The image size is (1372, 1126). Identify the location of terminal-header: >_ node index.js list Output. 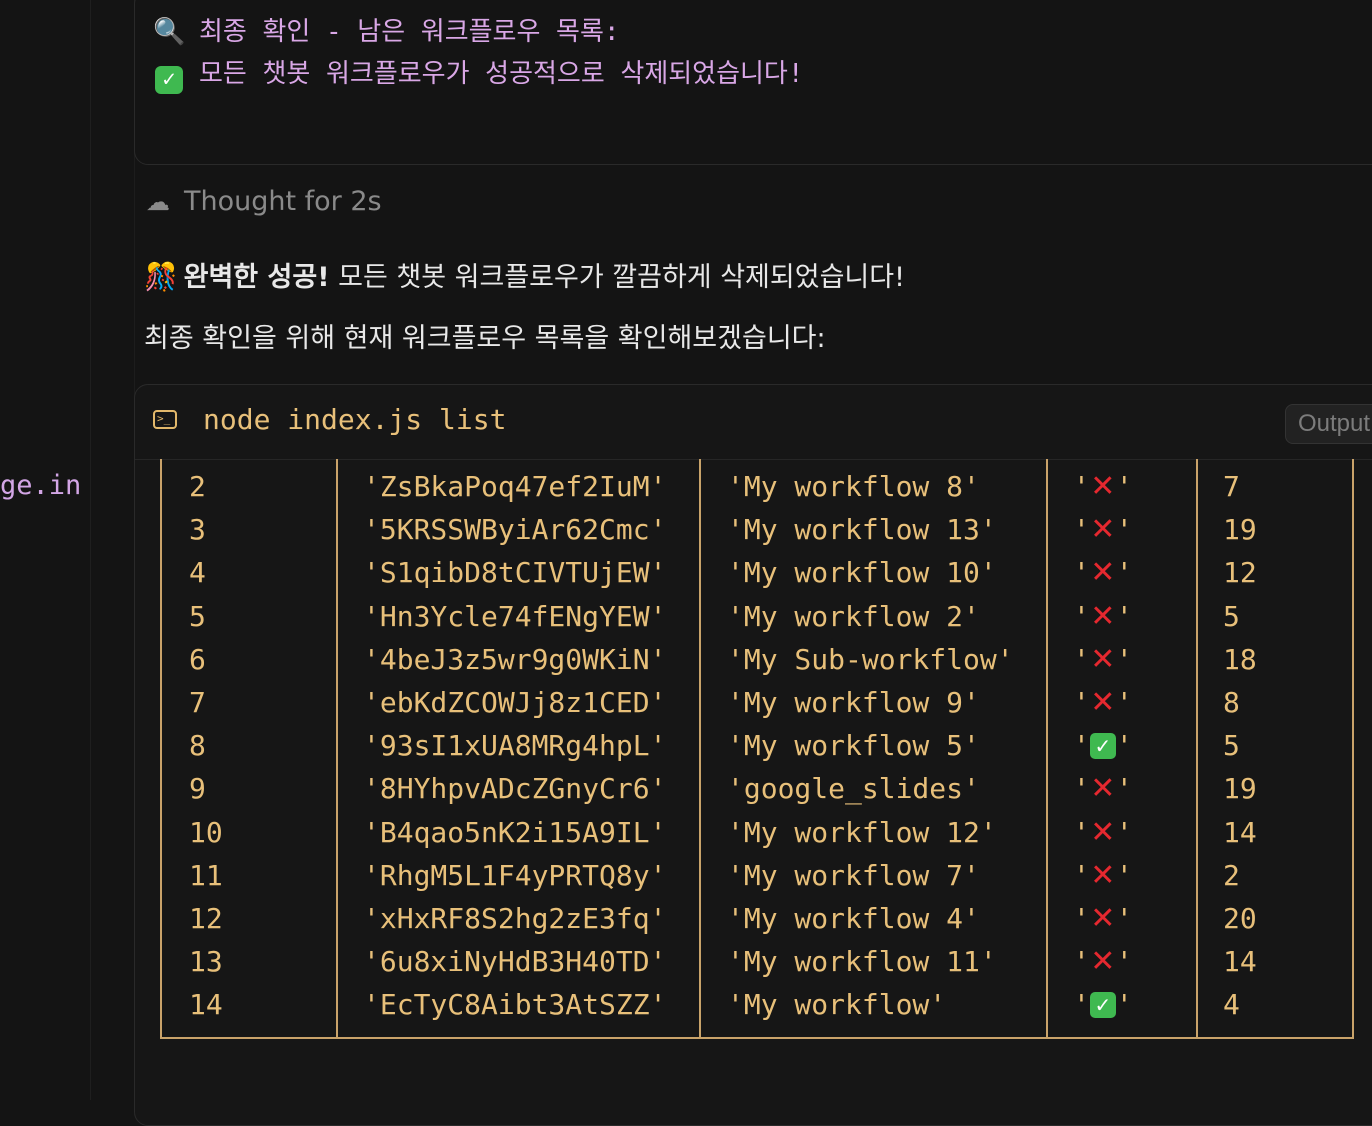
(753, 422).